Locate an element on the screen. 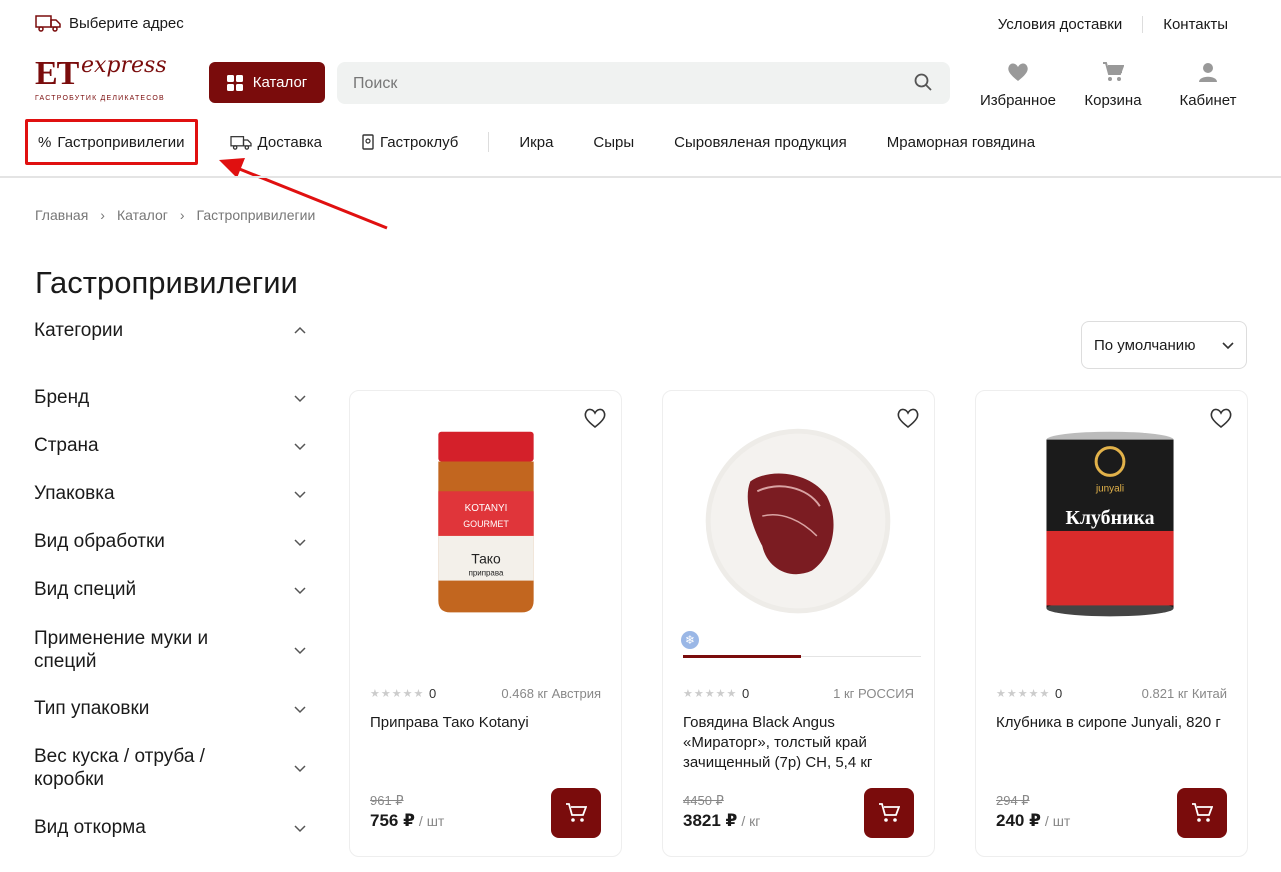 The image size is (1281, 872). page-title: Гастропривилегии is located at coordinates (166, 282).